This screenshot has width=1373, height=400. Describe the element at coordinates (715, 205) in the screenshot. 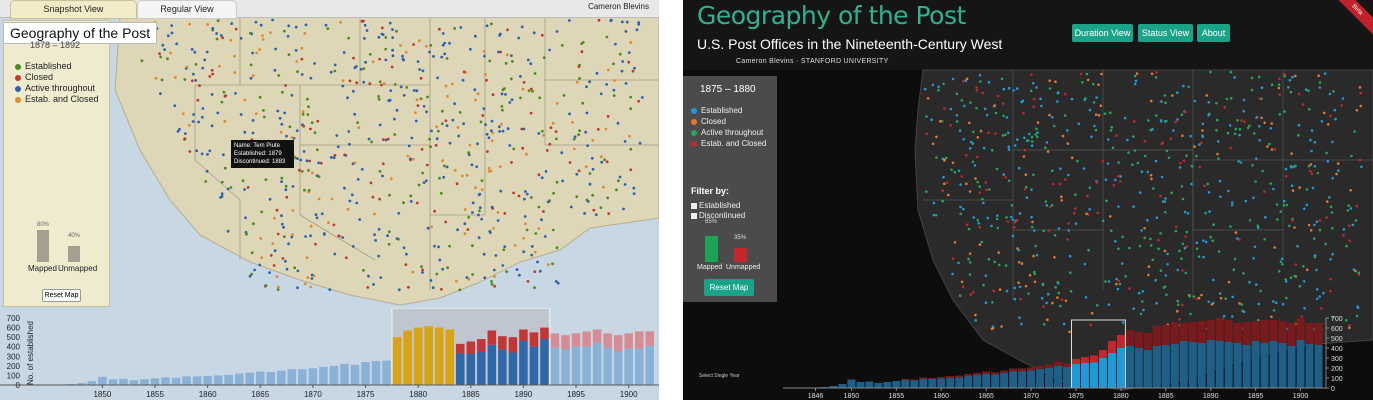

I see `filter-established: Established` at that location.